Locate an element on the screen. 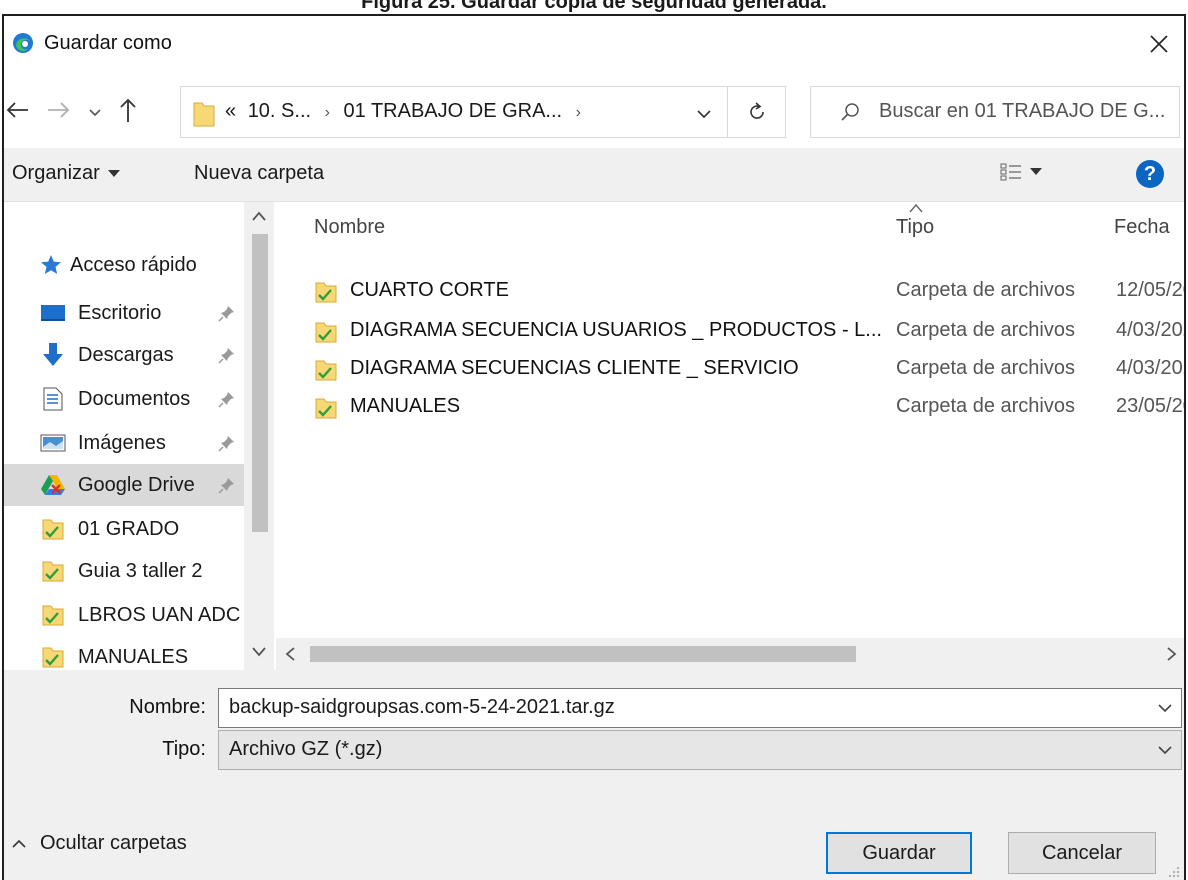 The image size is (1188, 880). sidebar-item-manuales: MANUALES is located at coordinates (124, 653).